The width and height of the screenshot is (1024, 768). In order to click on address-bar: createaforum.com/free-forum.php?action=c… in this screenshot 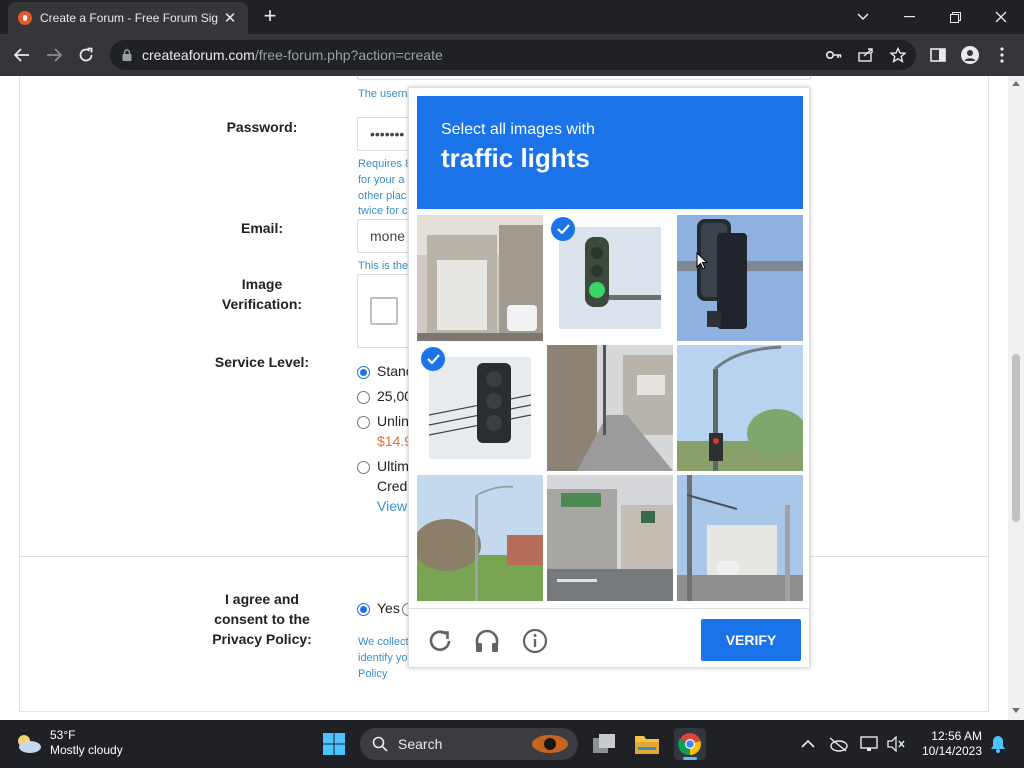, I will do `click(513, 55)`.